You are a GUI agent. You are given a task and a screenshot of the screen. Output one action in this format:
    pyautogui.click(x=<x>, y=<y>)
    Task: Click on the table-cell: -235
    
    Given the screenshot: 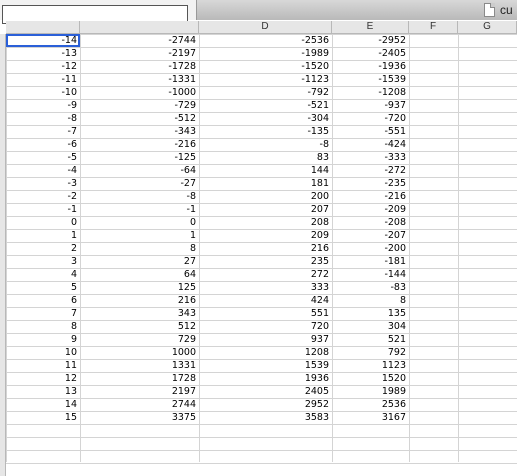 What is the action you would take?
    pyautogui.click(x=370, y=183)
    